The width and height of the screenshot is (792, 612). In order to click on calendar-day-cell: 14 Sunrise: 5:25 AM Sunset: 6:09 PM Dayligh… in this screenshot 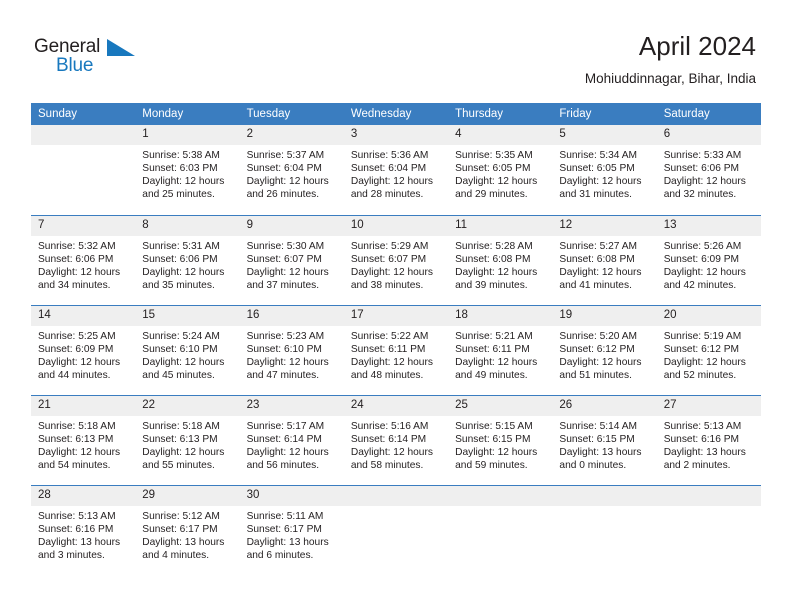, I will do `click(83, 349)`.